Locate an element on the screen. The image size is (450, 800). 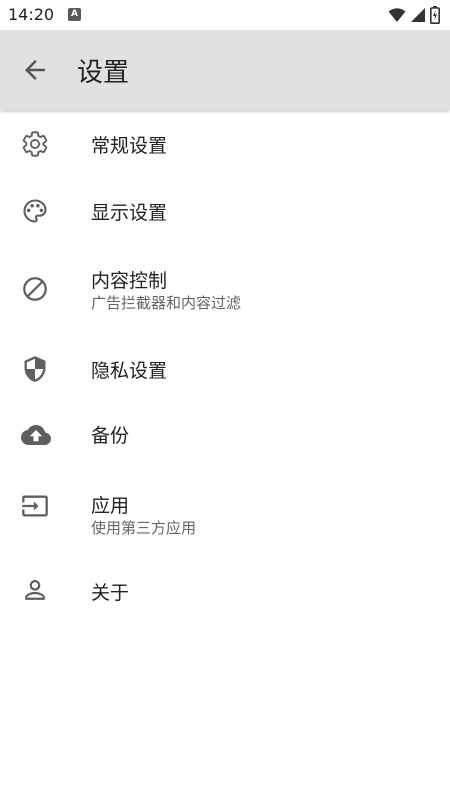
status-icons is located at coordinates (414, 15).